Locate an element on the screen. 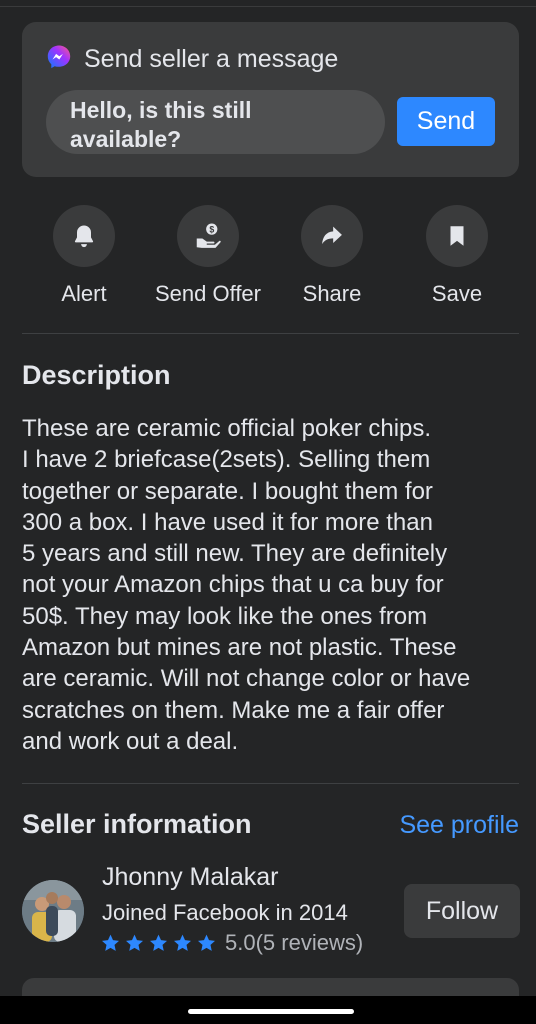  send-offer-label: Send Offer is located at coordinates (208, 293).